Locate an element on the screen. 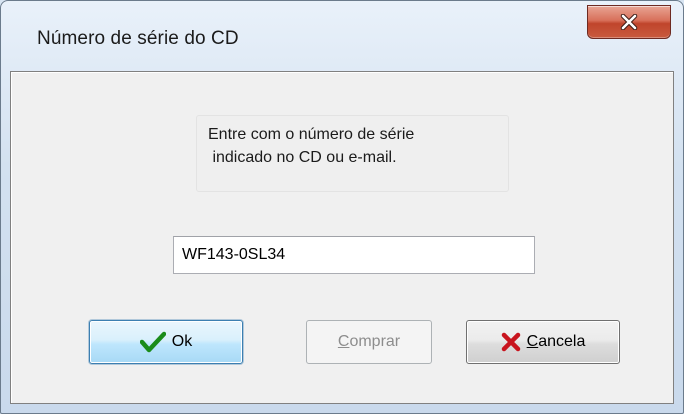  x-icon is located at coordinates (511, 342).